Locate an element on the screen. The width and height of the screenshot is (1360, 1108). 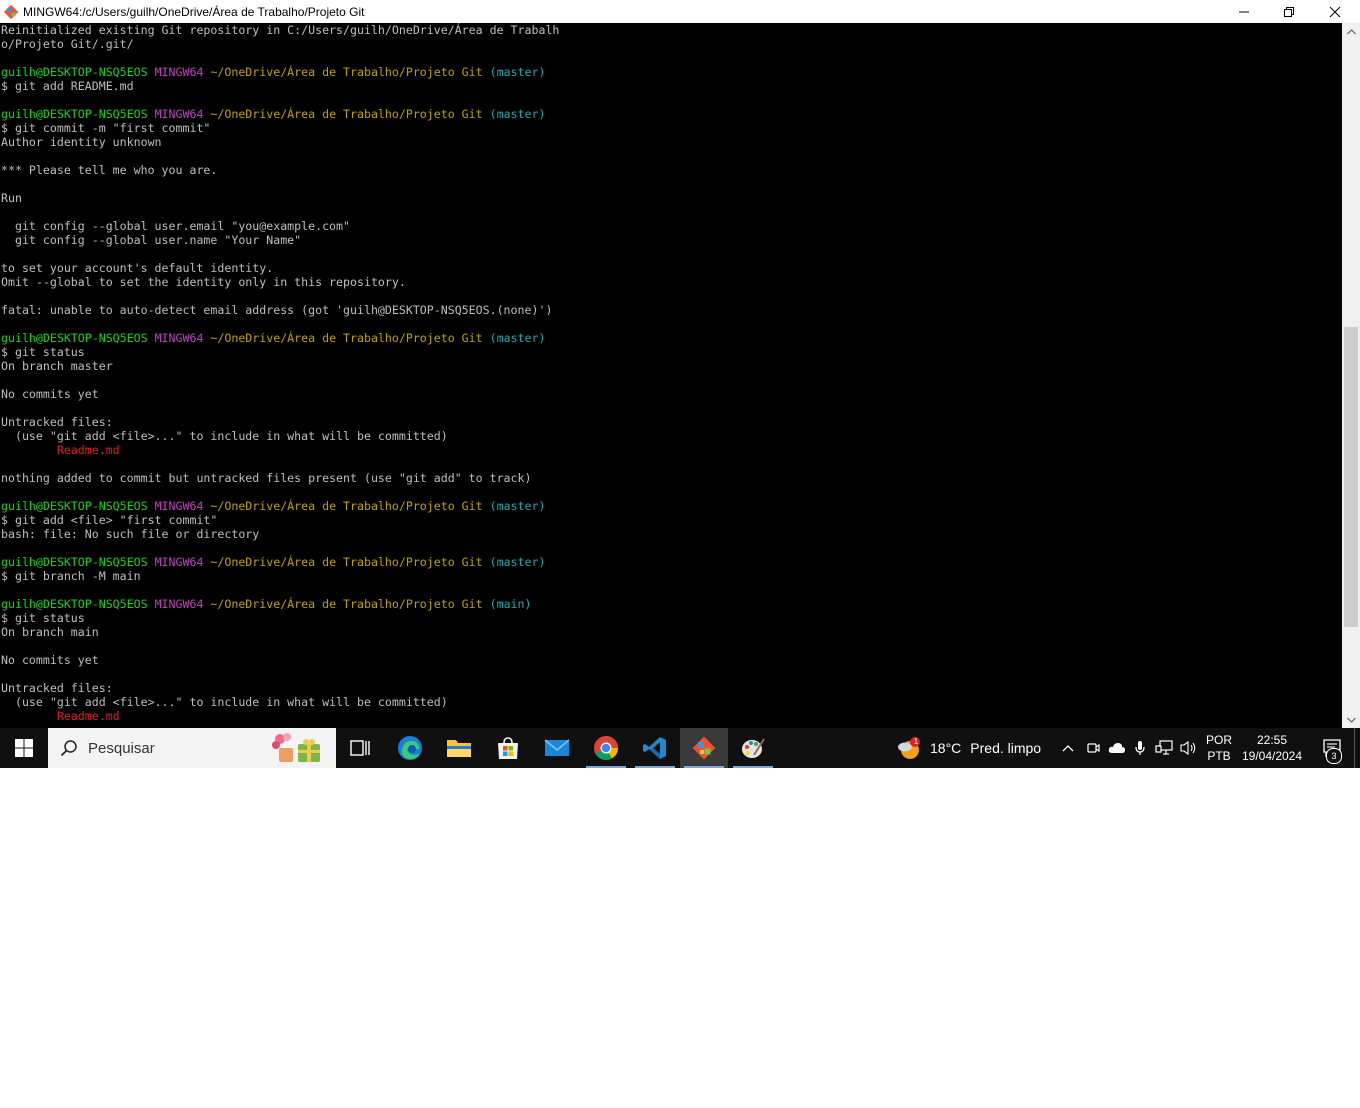
taskbar-edge is located at coordinates (410, 748).